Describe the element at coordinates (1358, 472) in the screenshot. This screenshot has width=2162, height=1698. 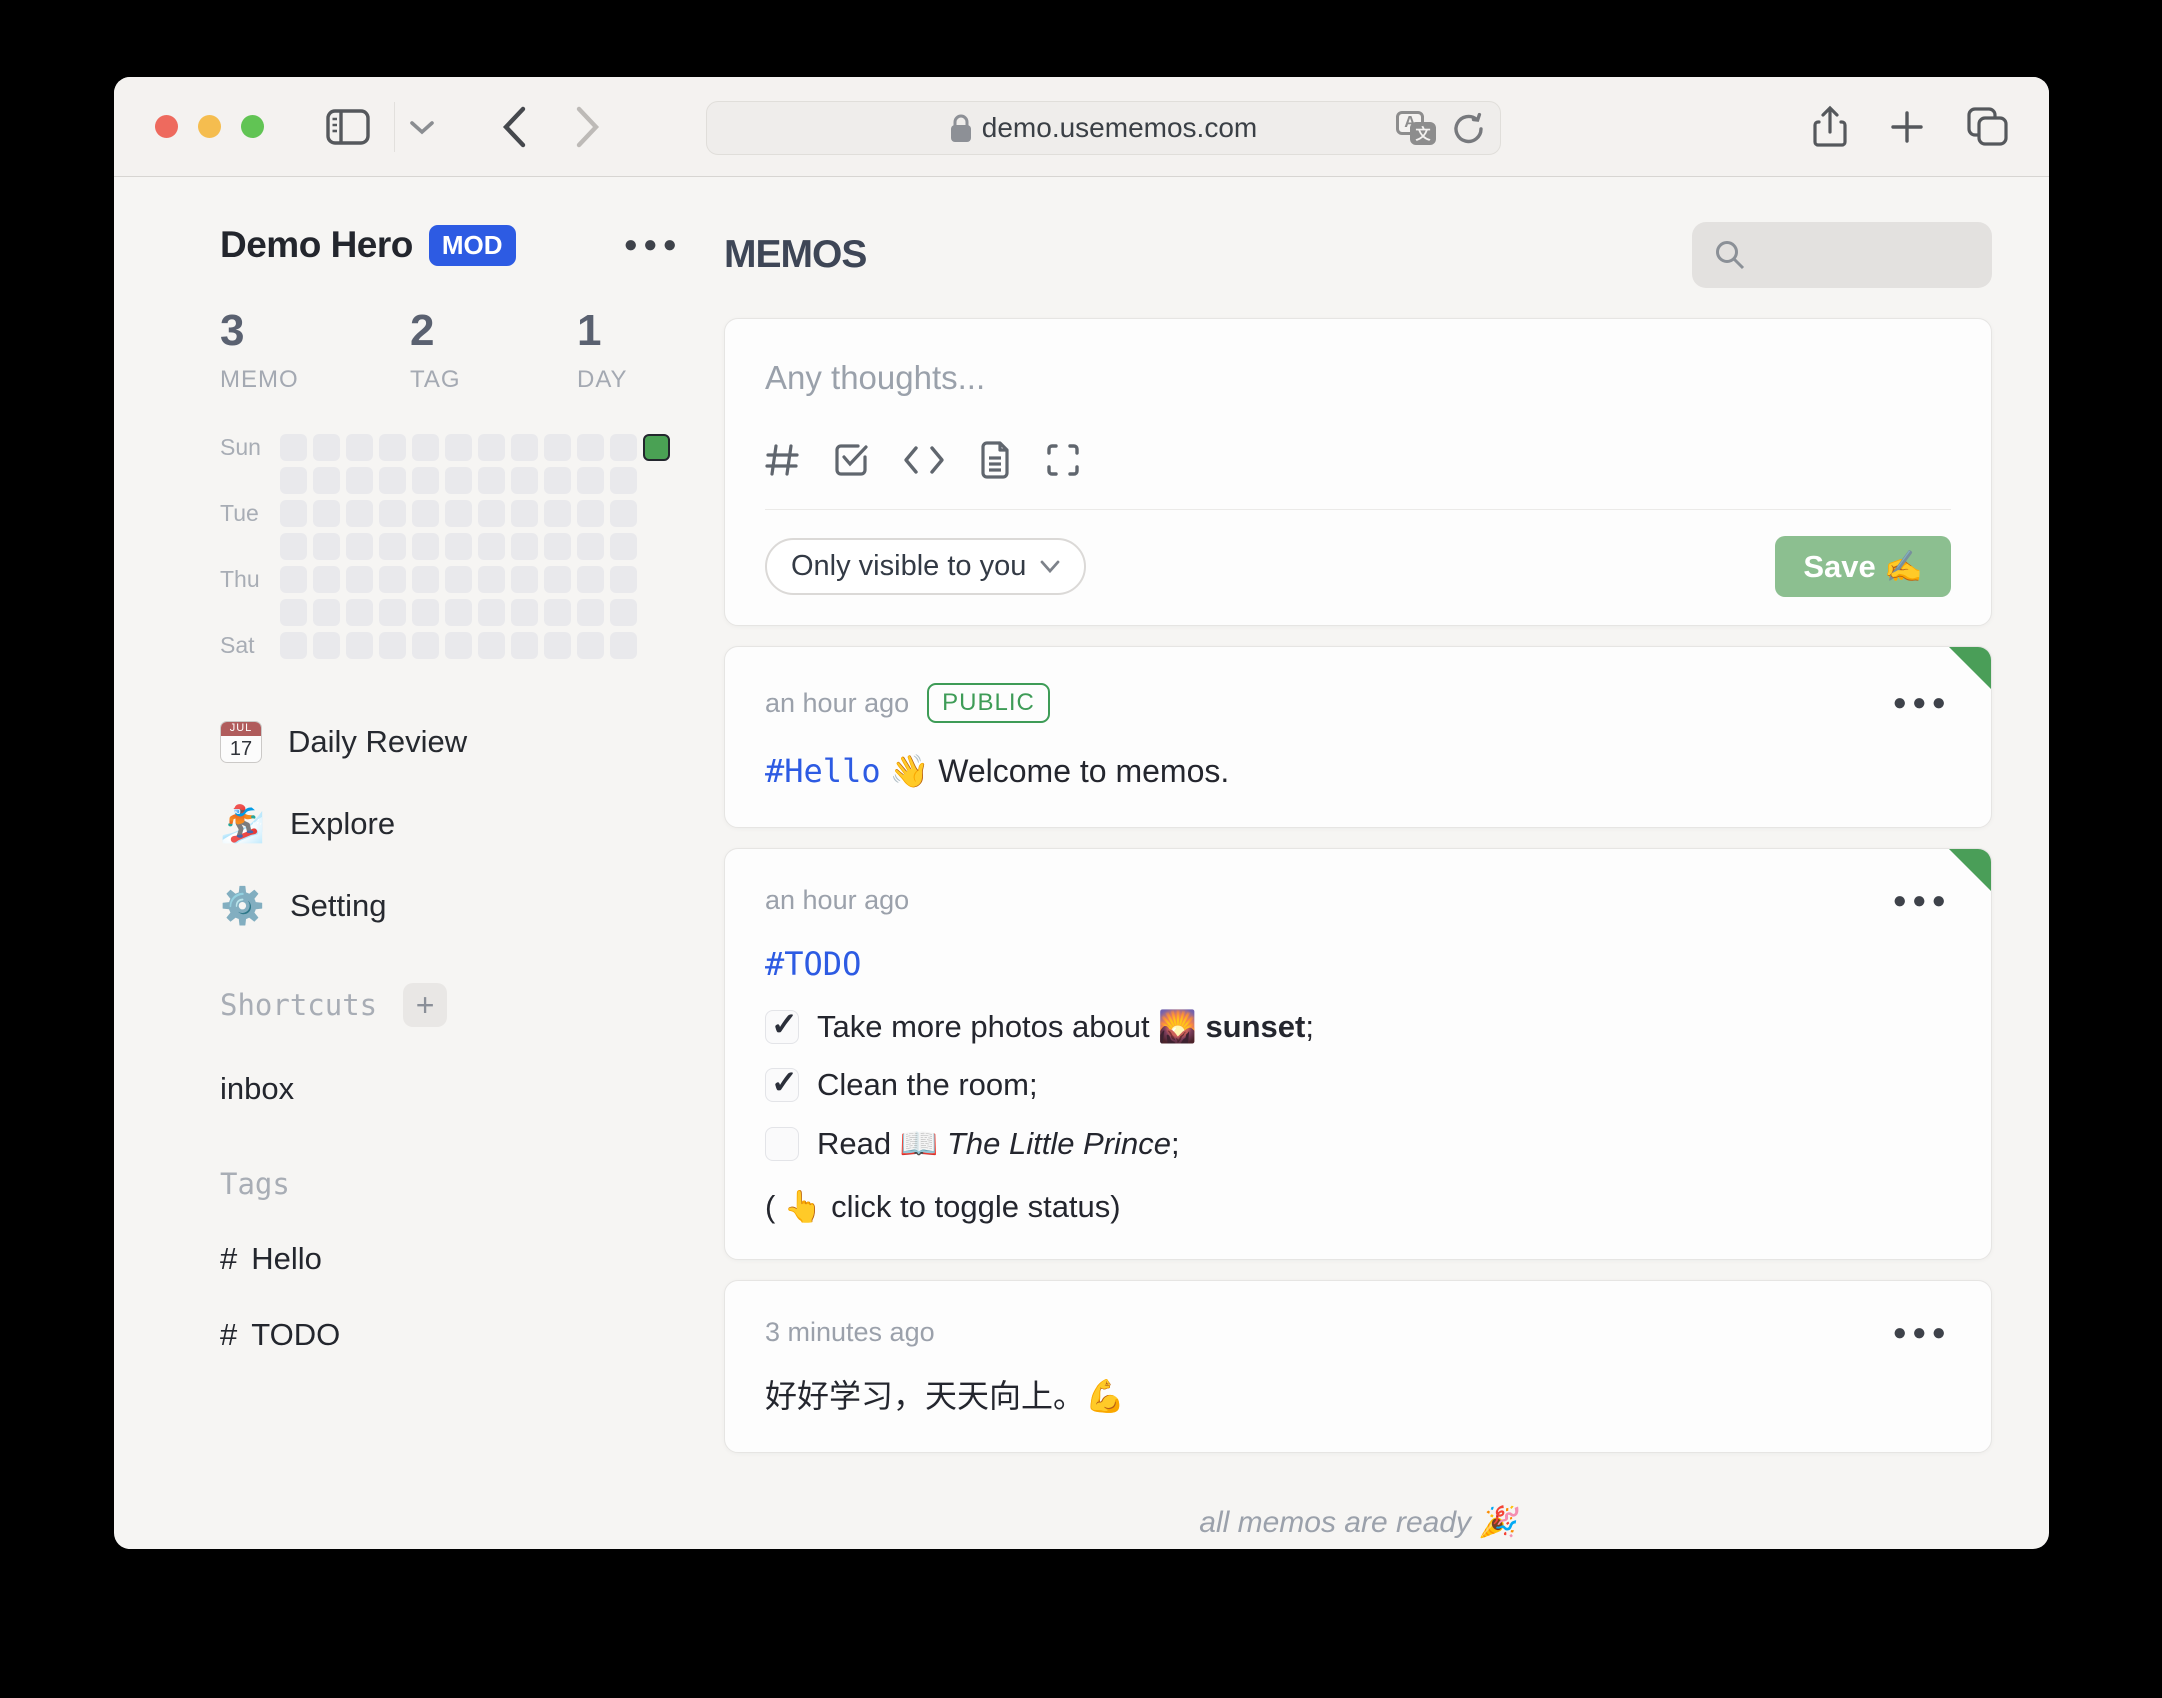
I see `memo-editor: Only visible to you Save ✍️` at that location.